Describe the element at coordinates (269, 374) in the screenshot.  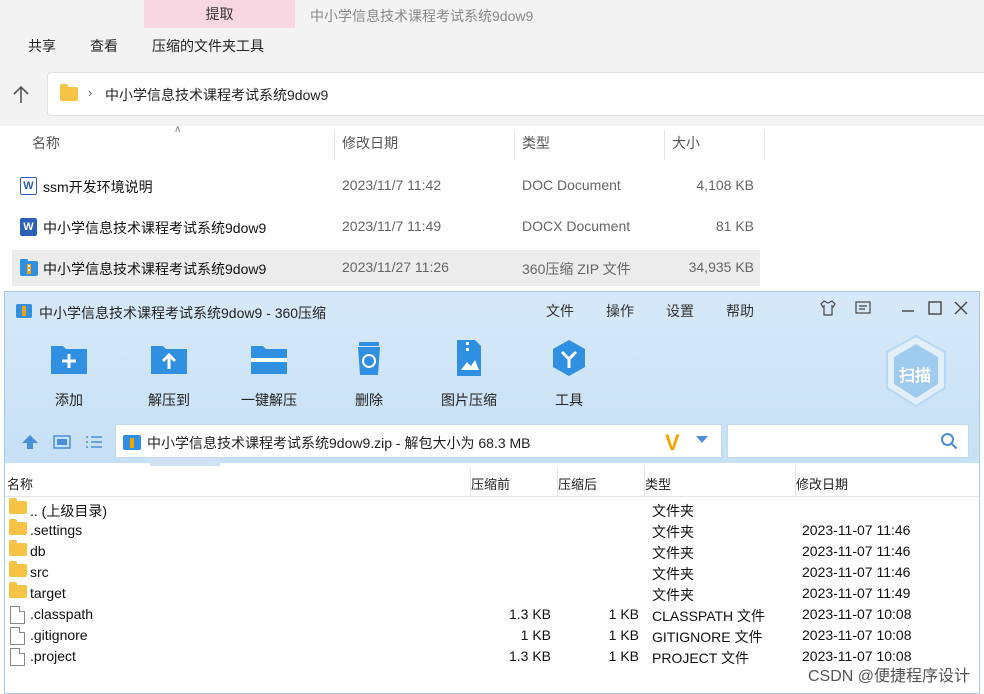
I see `one-click-extract-button: 一键解压` at that location.